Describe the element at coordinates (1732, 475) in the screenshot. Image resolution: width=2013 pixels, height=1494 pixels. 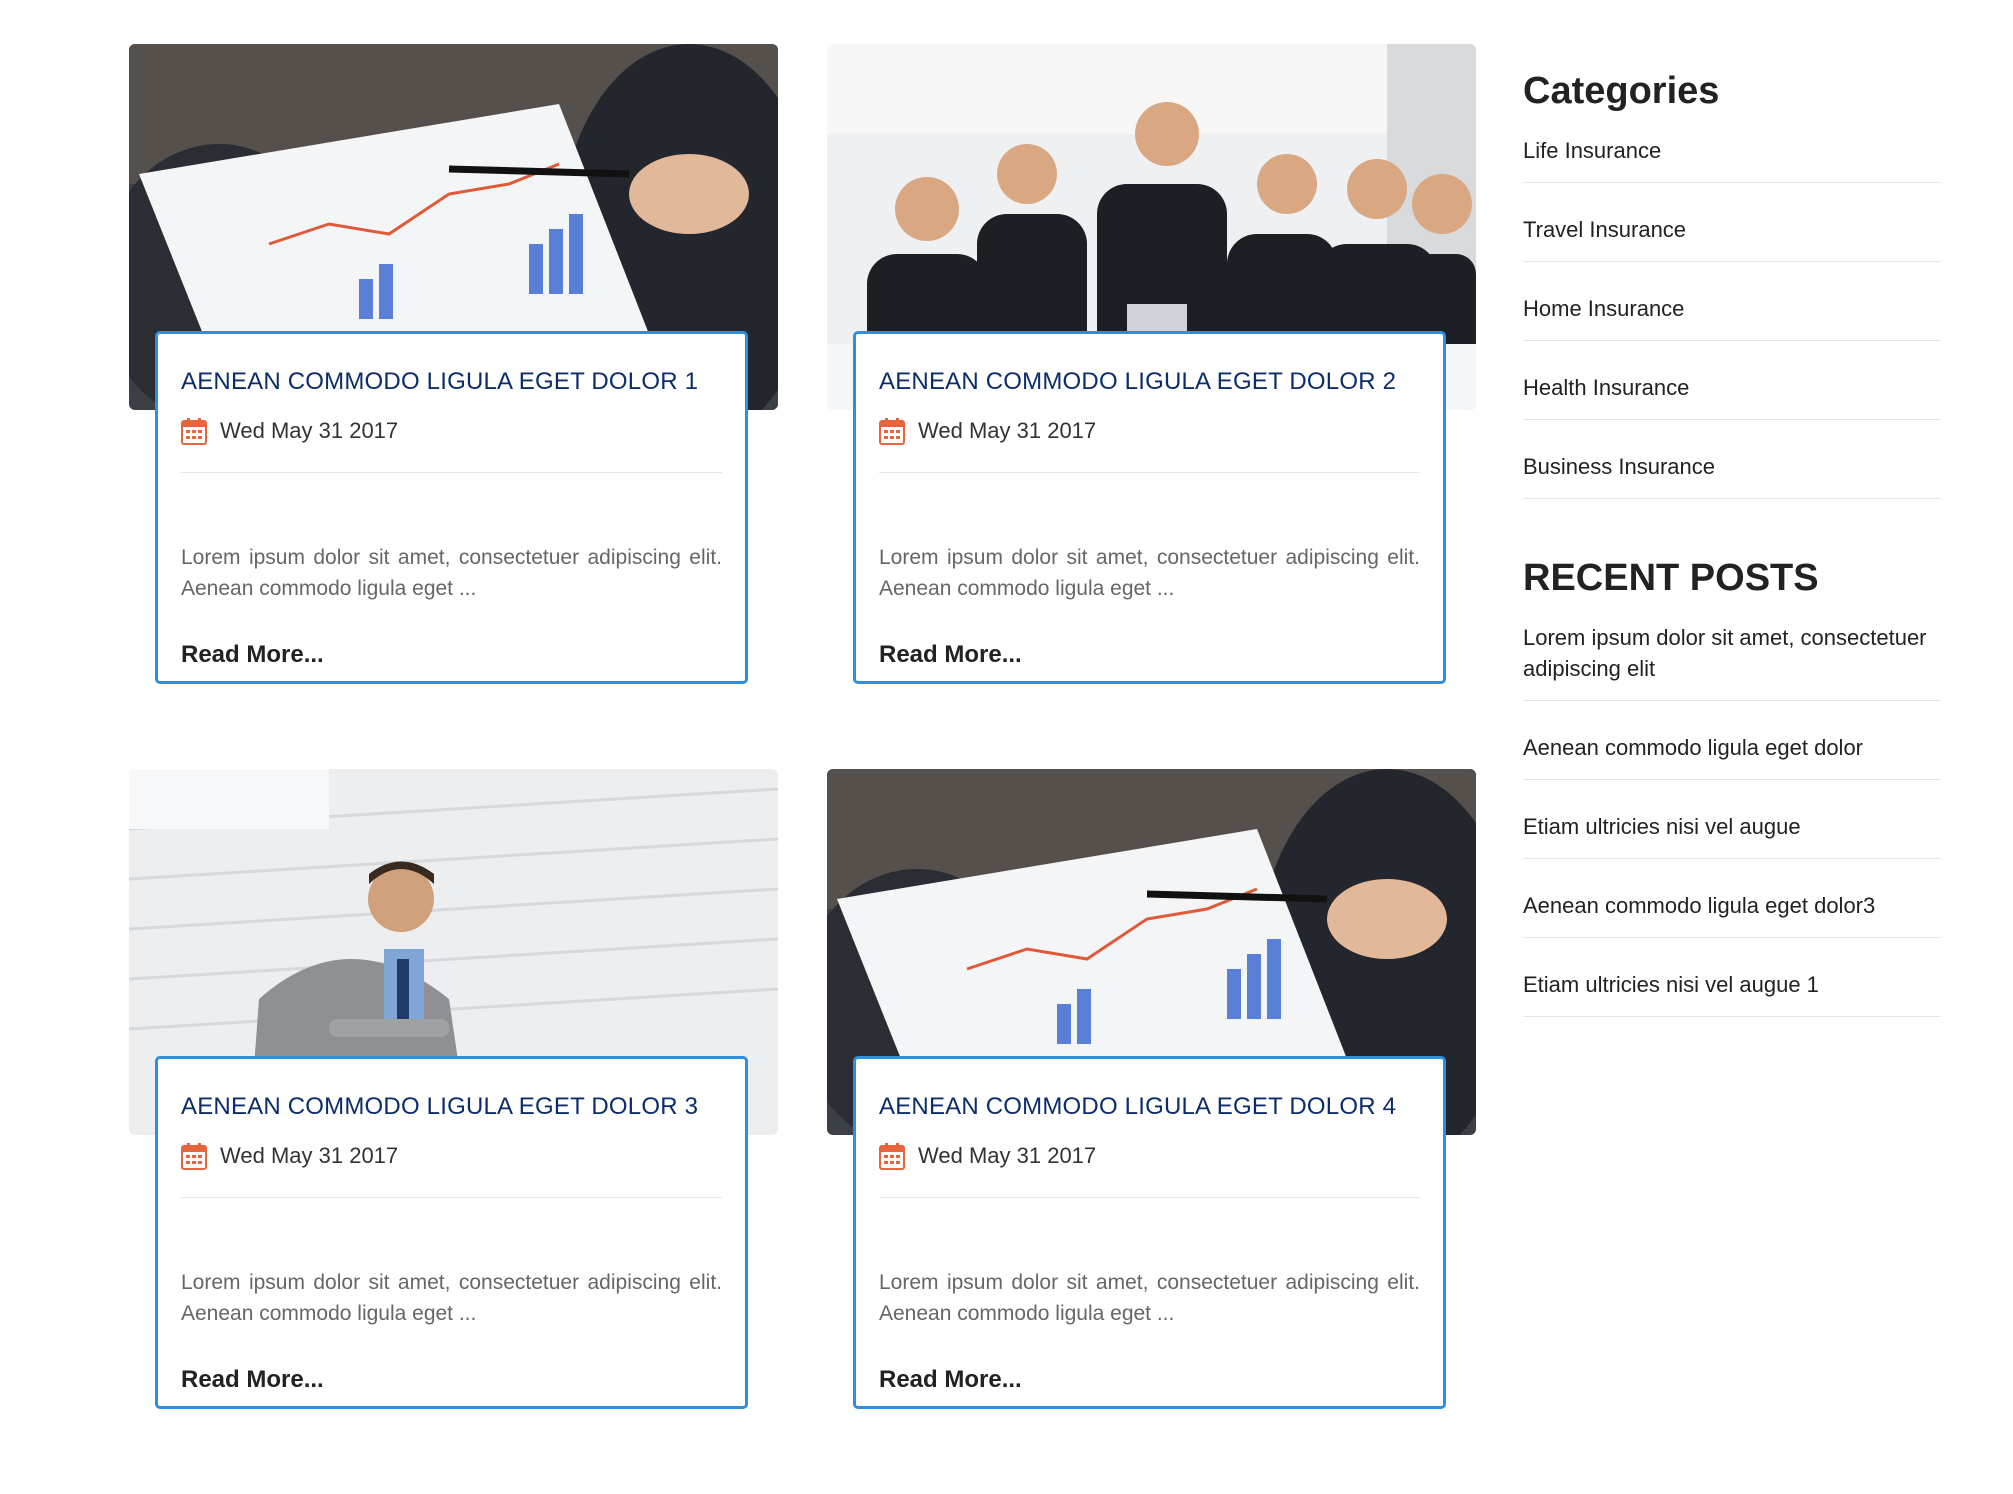
I see `category-item: Business Insurance` at that location.